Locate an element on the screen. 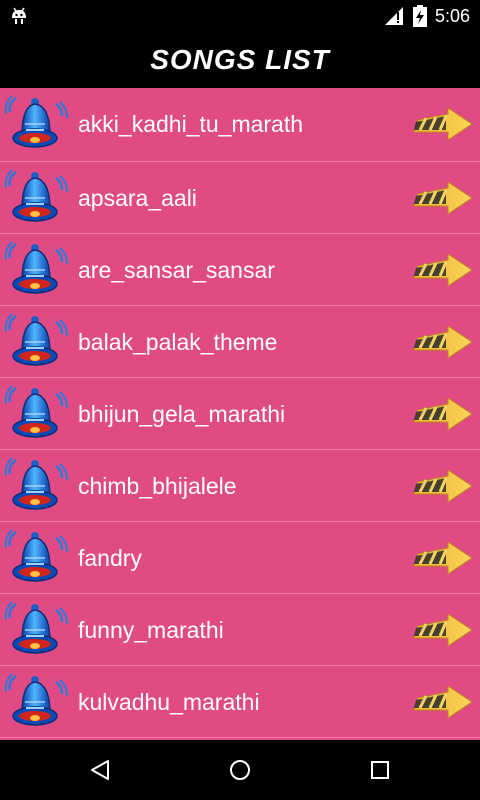 Image resolution: width=480 pixels, height=800 pixels. list-item: akki_kadhi_tu_marath is located at coordinates (240, 125).